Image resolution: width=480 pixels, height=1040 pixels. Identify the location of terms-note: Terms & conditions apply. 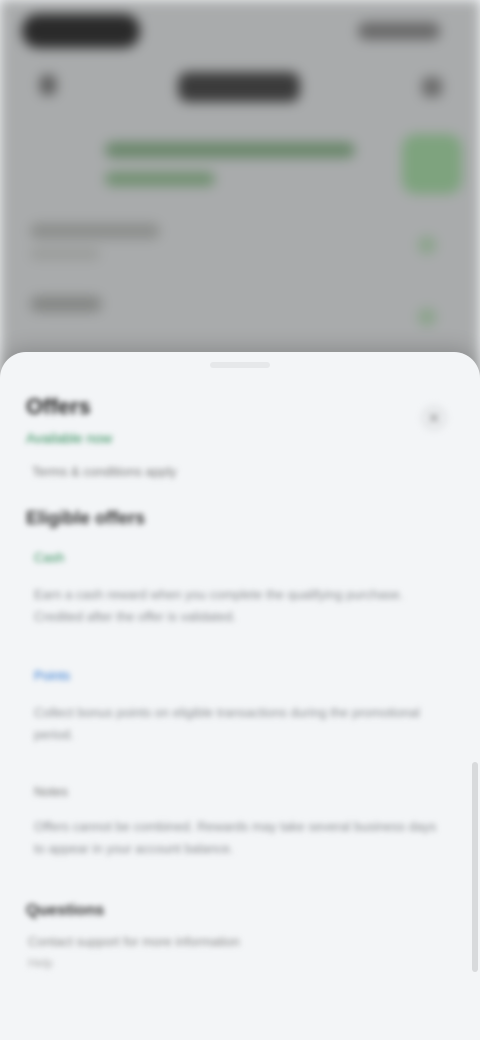
(104, 471).